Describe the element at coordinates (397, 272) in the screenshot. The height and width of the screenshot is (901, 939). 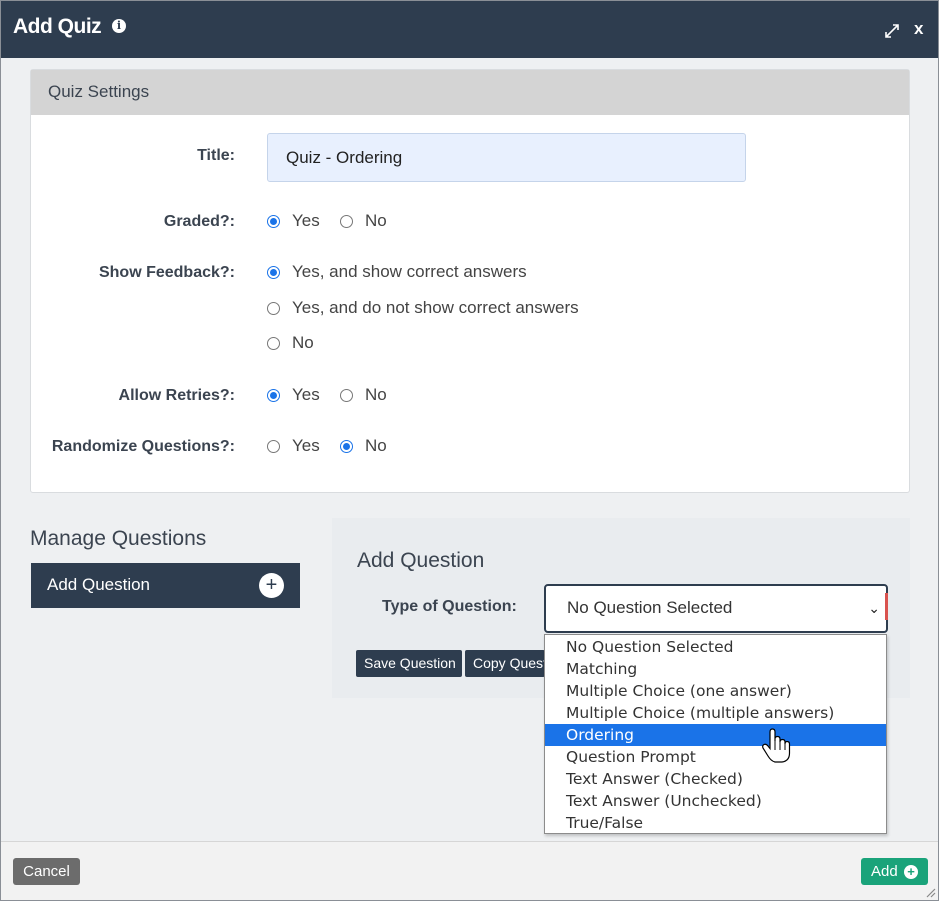
I see `feedback-show-correct-radio: Yes, and show correct answers` at that location.